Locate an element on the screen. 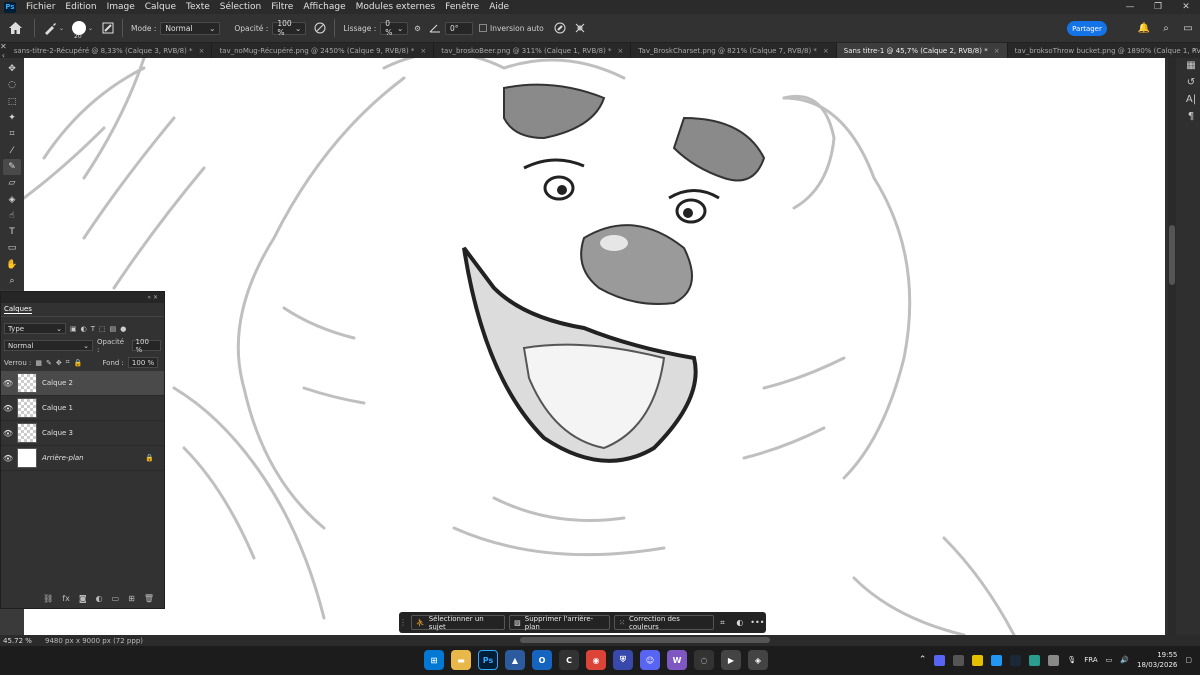 The width and height of the screenshot is (1200, 675). menu-select: Sélection is located at coordinates (240, 7).